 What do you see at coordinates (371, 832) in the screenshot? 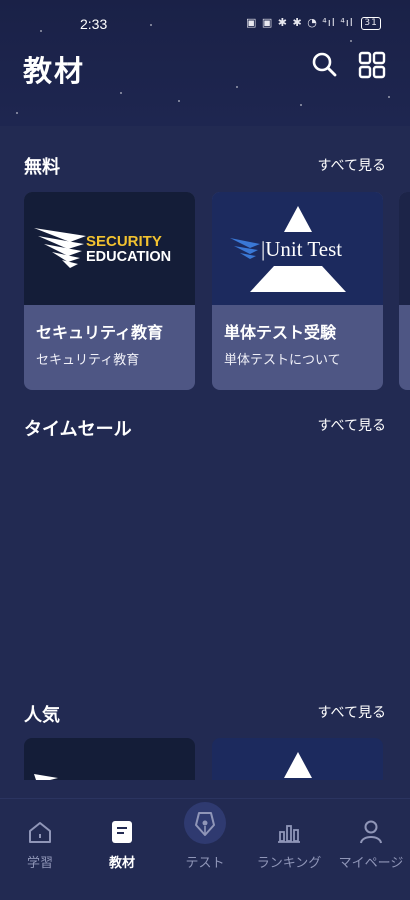
I see `user-icon` at bounding box center [371, 832].